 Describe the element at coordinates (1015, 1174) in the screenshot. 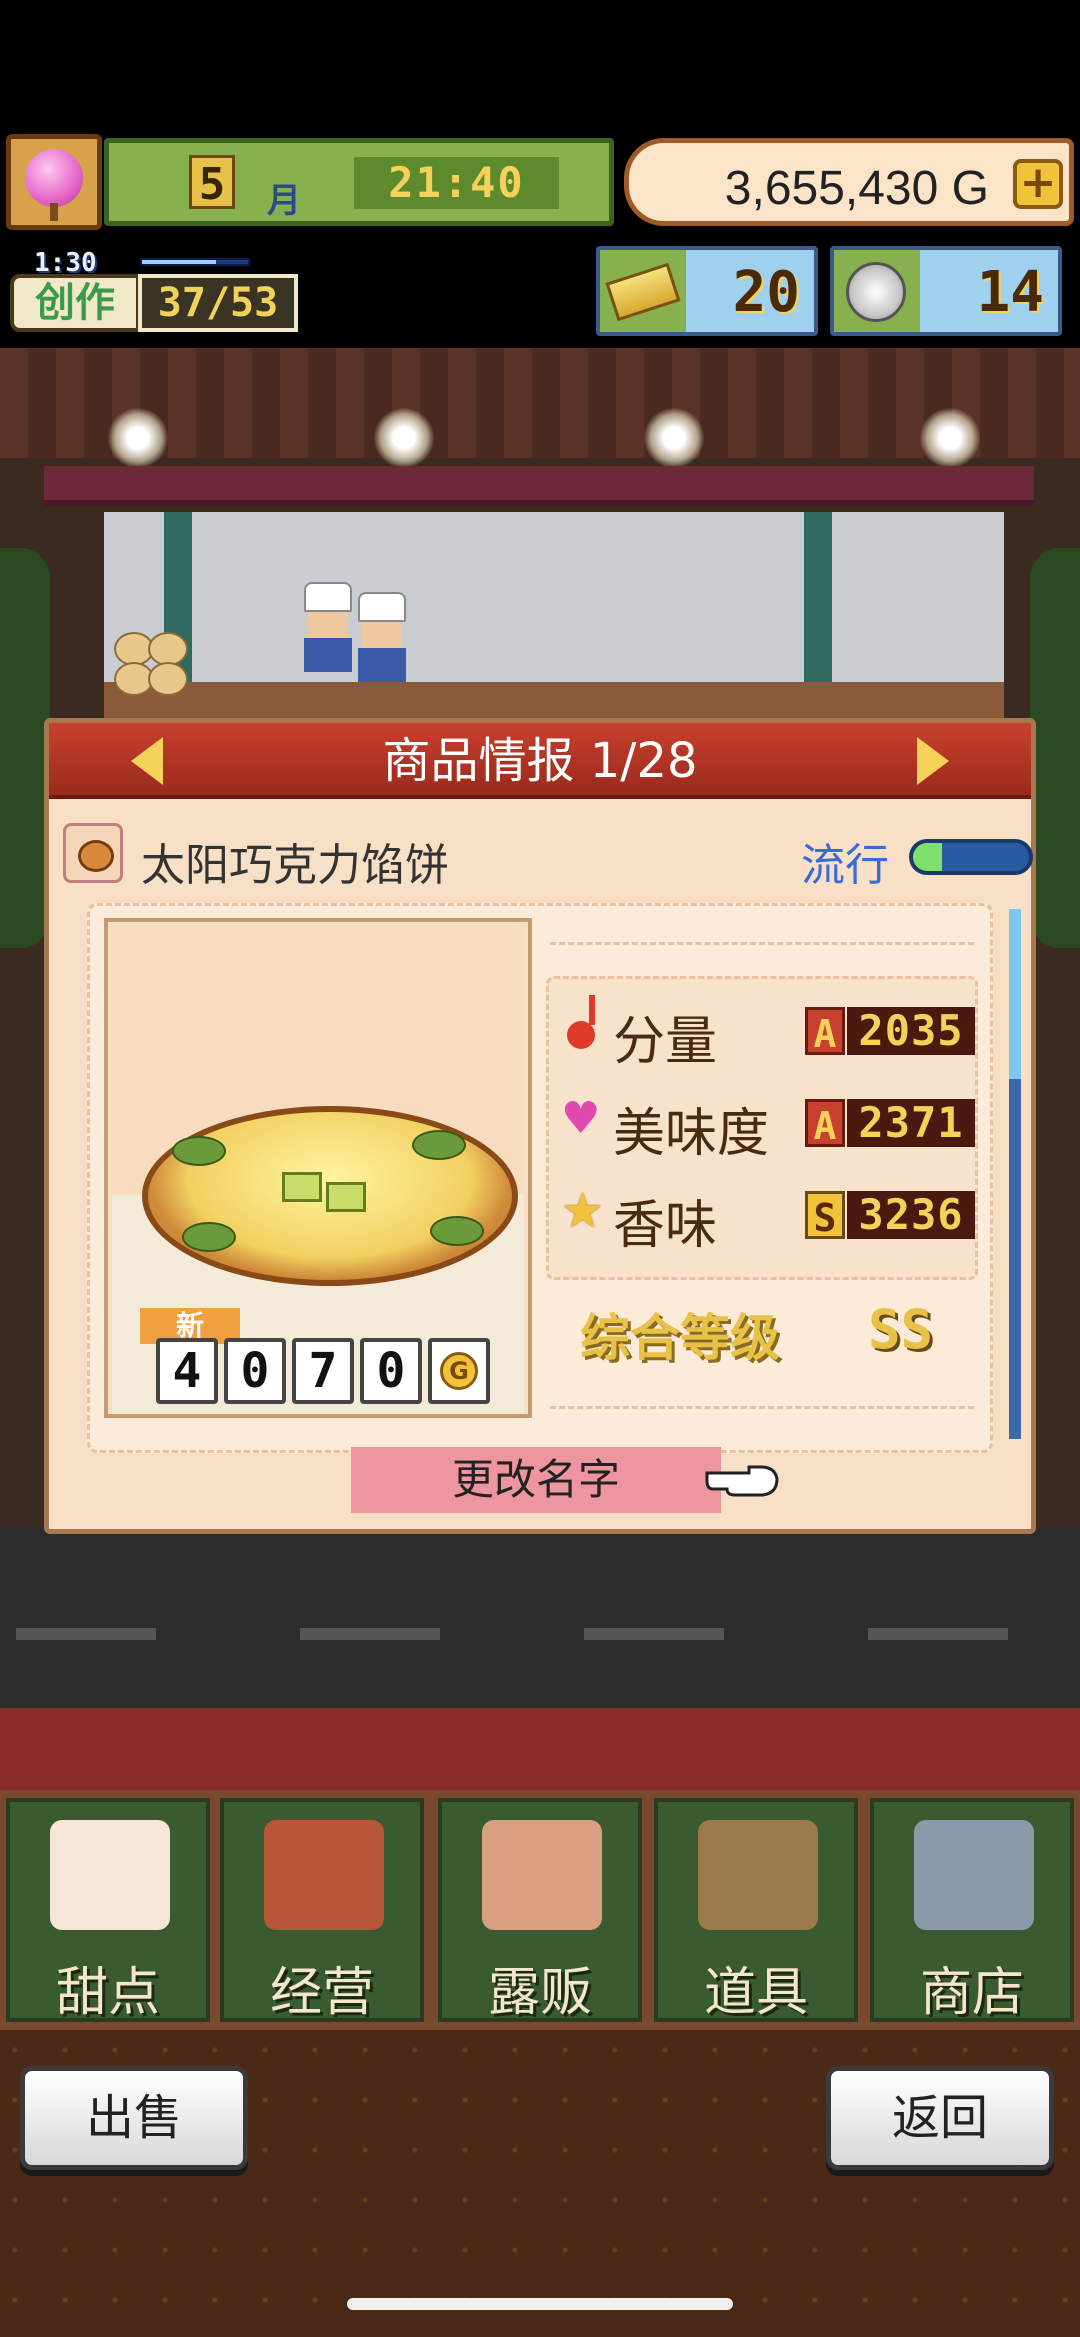

I see `detail-scrollbar` at that location.